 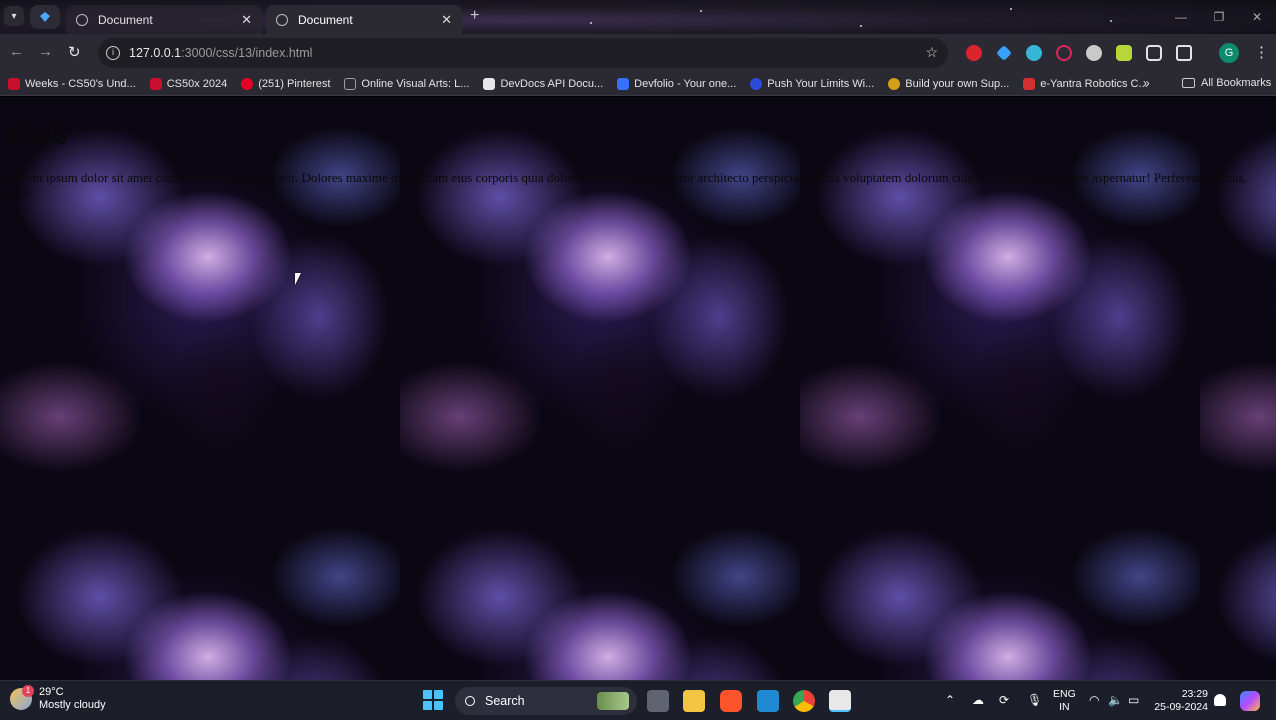 I want to click on tab-document-2: Document ✕, so click(x=364, y=19).